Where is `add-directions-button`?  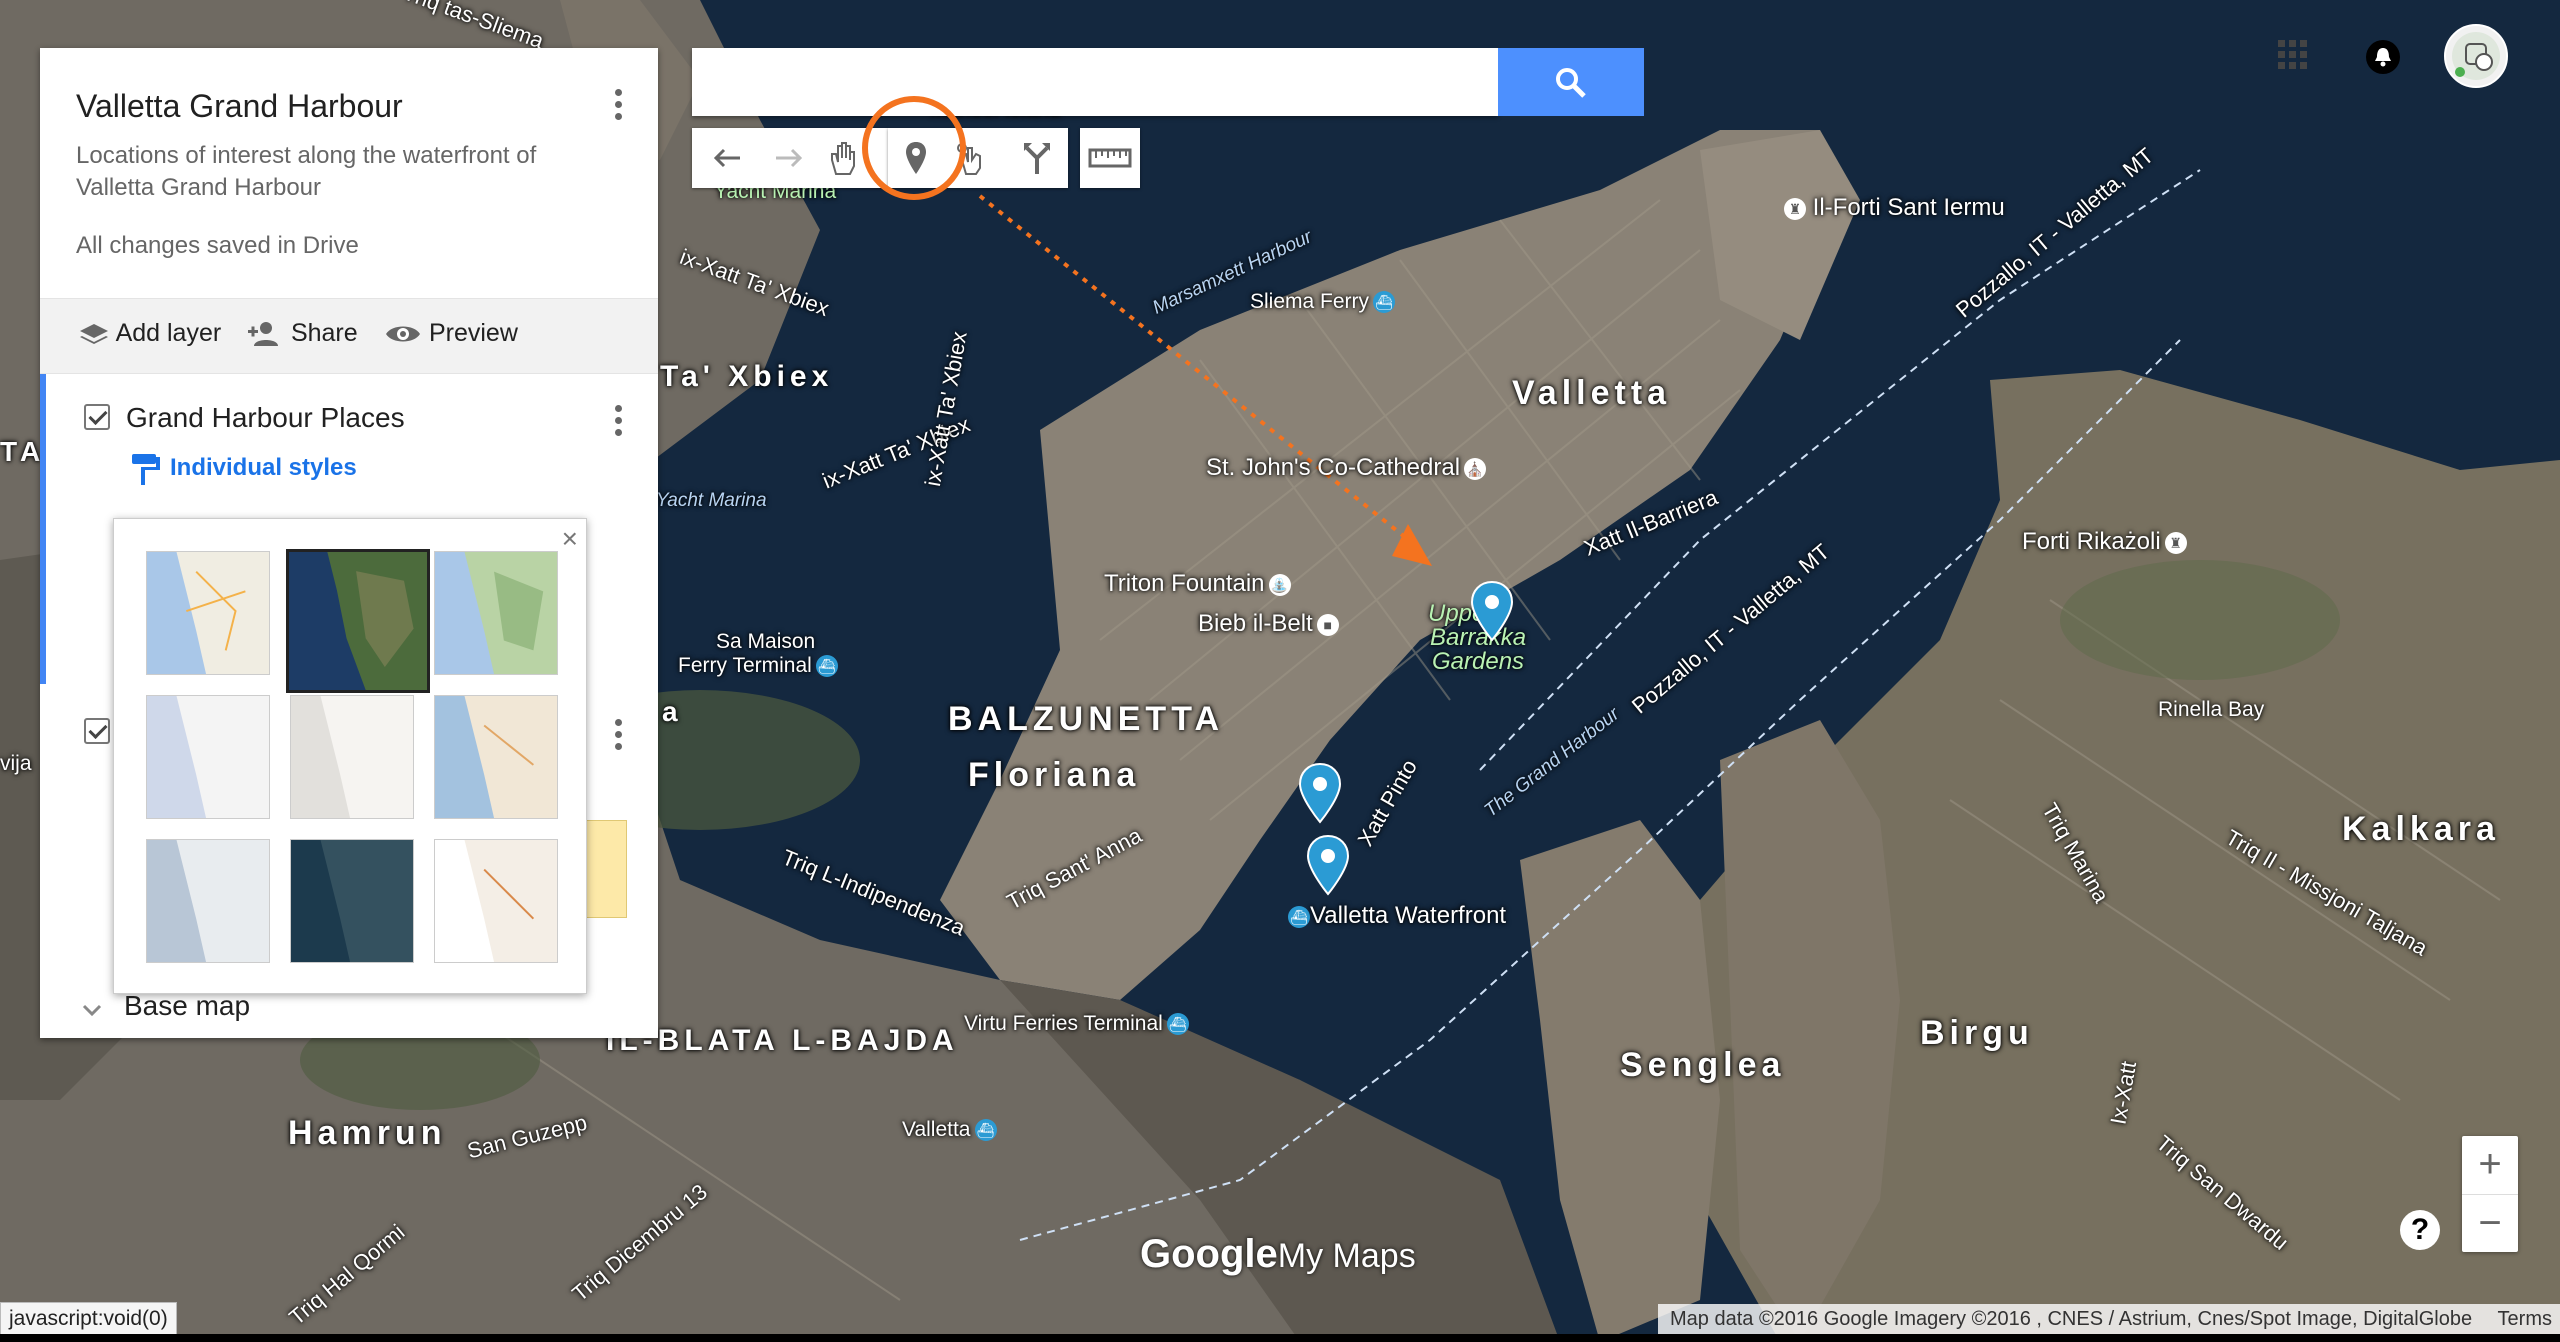 add-directions-button is located at coordinates (1036, 158).